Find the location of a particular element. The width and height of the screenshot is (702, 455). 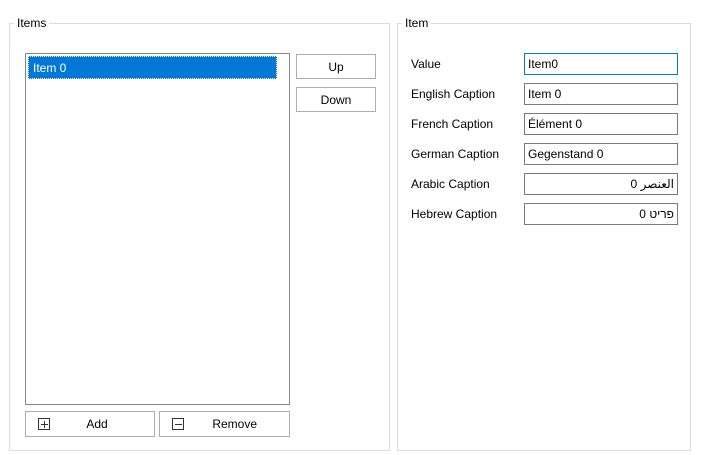

hebrew-caption-field is located at coordinates (601, 214).